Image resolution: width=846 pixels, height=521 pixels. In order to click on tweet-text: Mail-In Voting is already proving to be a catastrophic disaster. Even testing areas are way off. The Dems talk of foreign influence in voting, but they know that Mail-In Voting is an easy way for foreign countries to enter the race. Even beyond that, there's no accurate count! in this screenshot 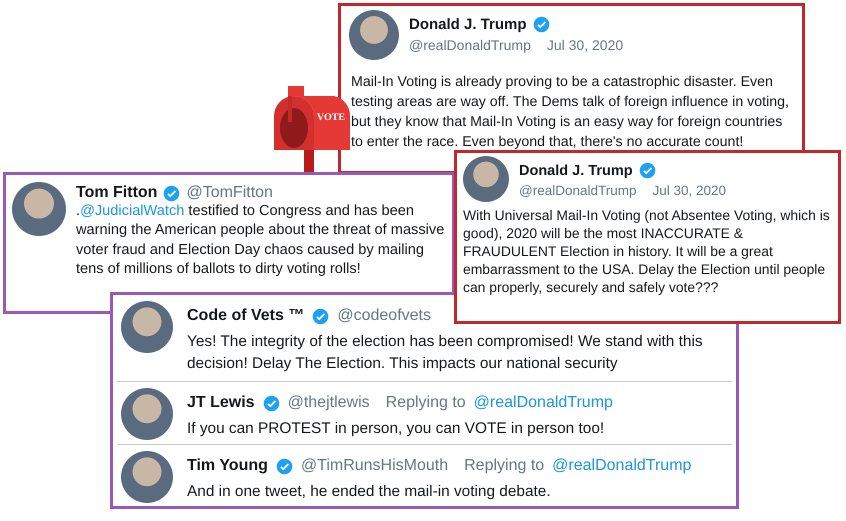, I will do `click(570, 112)`.